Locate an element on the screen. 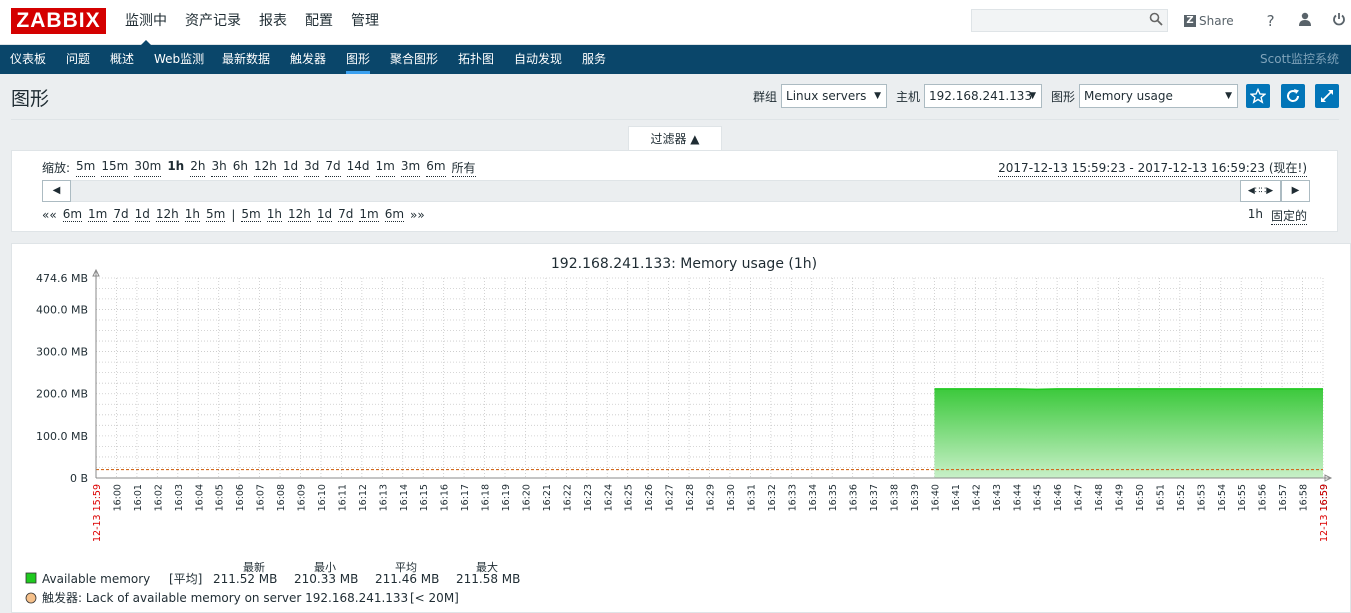 The width and height of the screenshot is (1351, 613). host-select: 192.168.241.133 ▼ is located at coordinates (983, 96).